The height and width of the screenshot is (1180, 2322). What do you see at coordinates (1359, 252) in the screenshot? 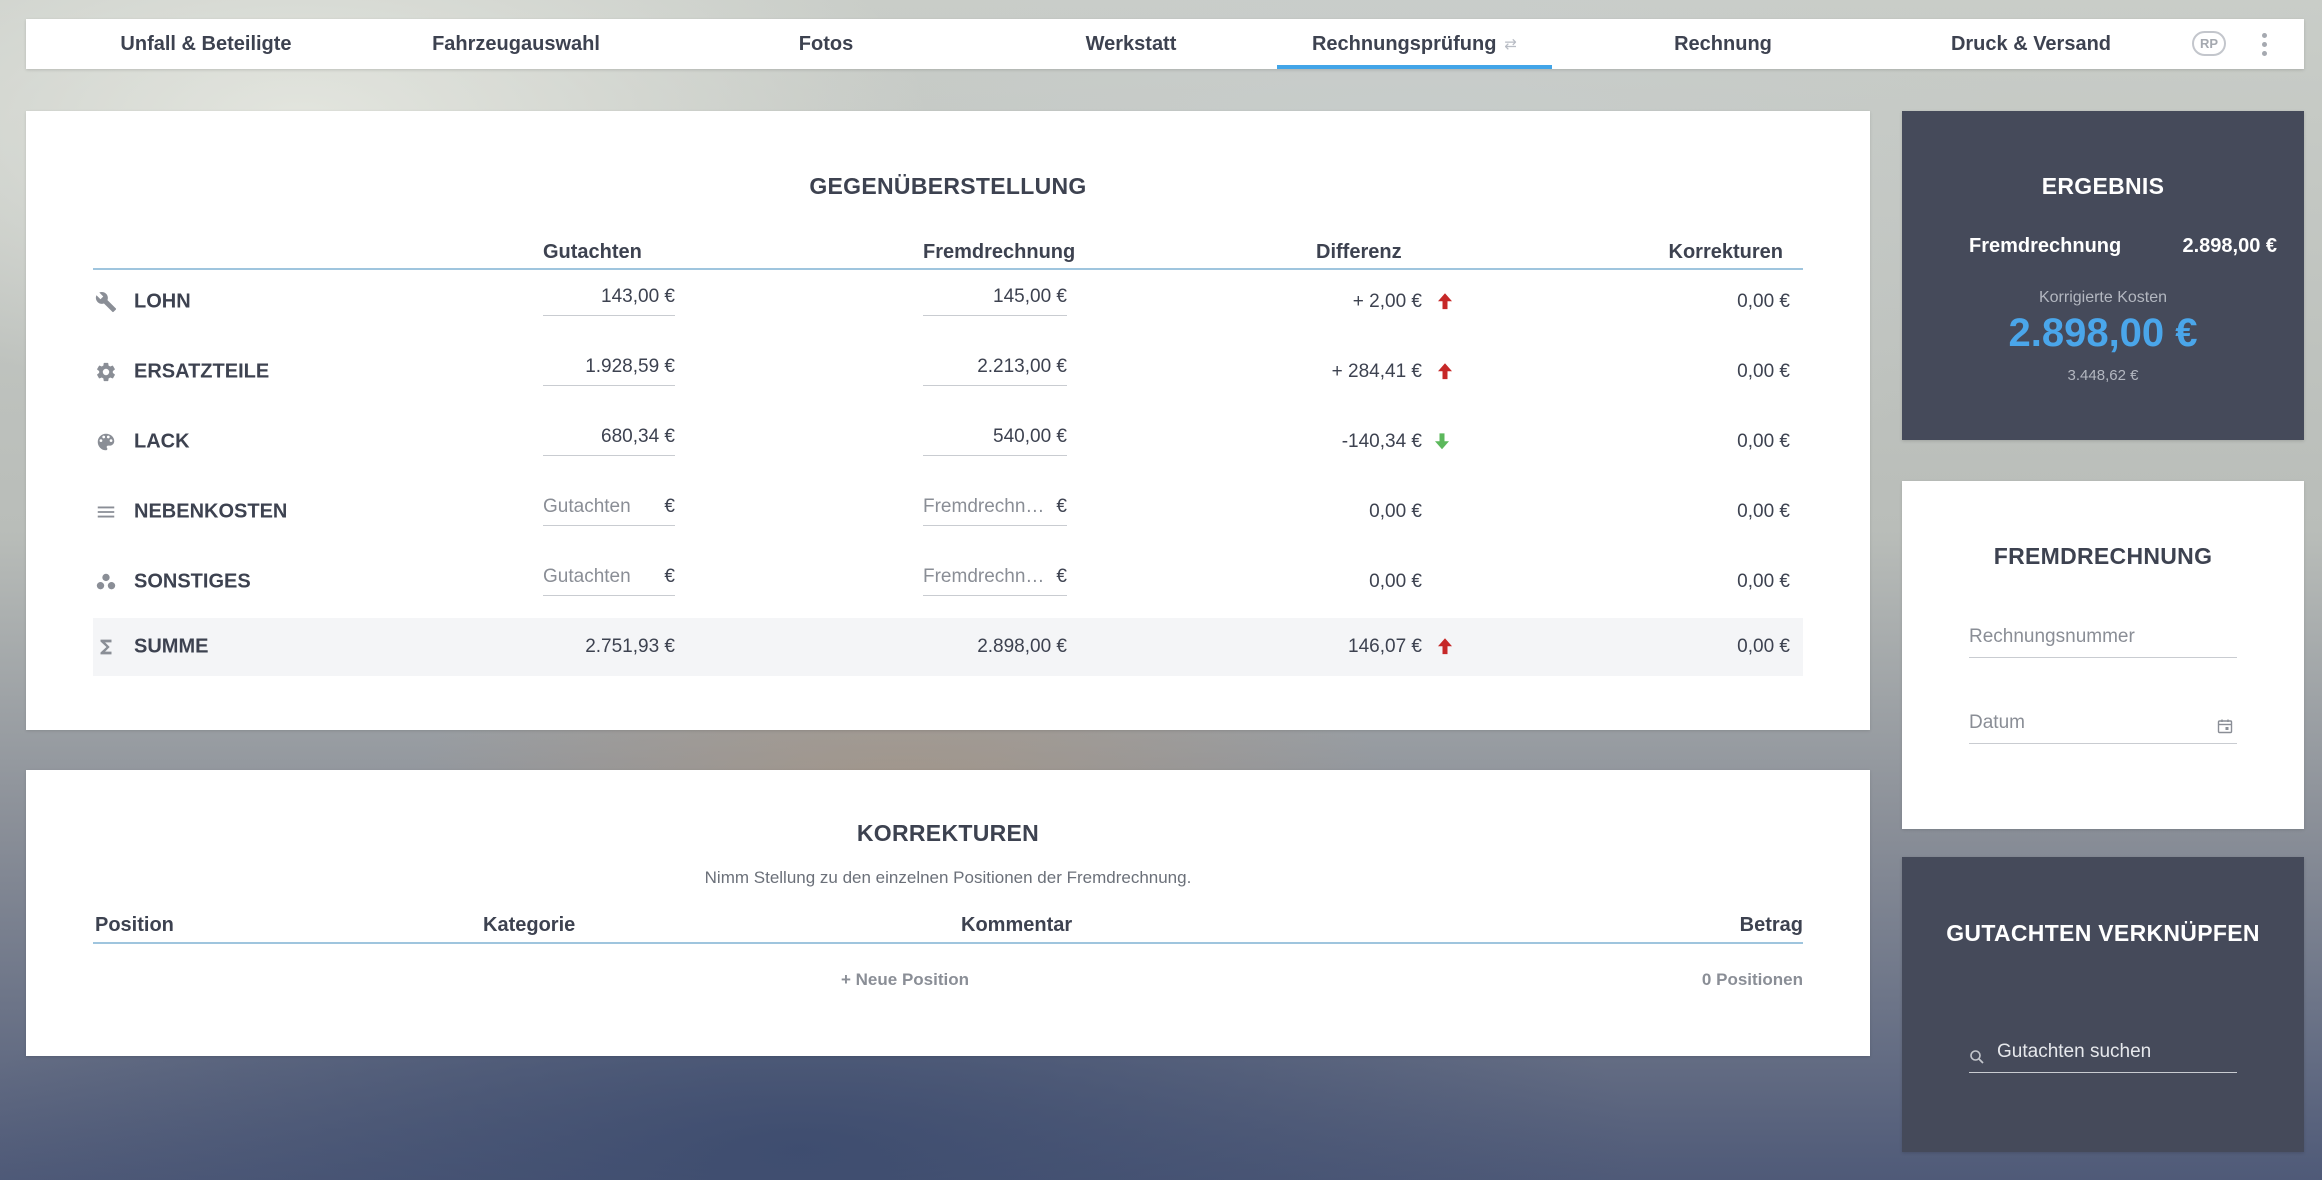
I see `col-differenz: Differenz` at bounding box center [1359, 252].